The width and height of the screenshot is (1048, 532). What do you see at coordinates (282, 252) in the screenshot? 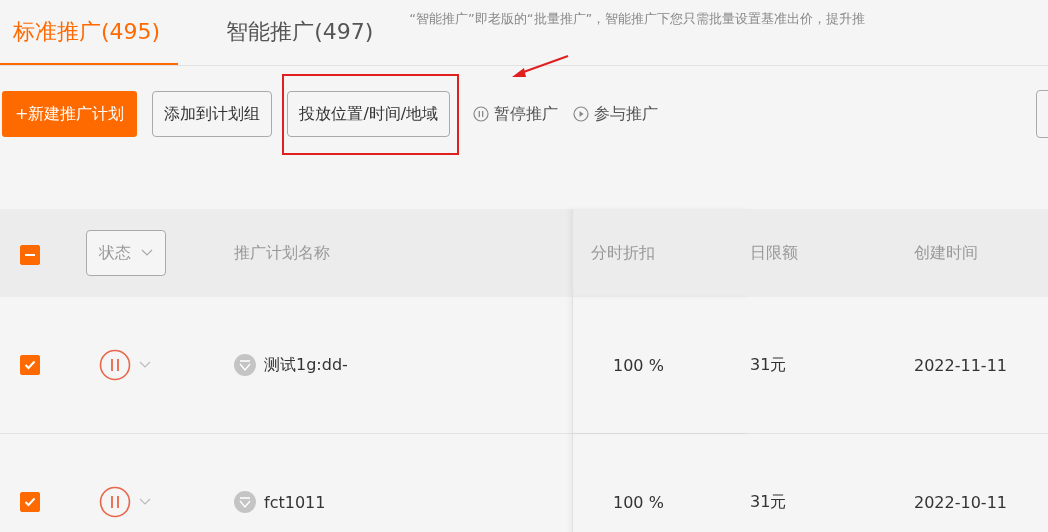
I see `column-header: 推广计划名称` at bounding box center [282, 252].